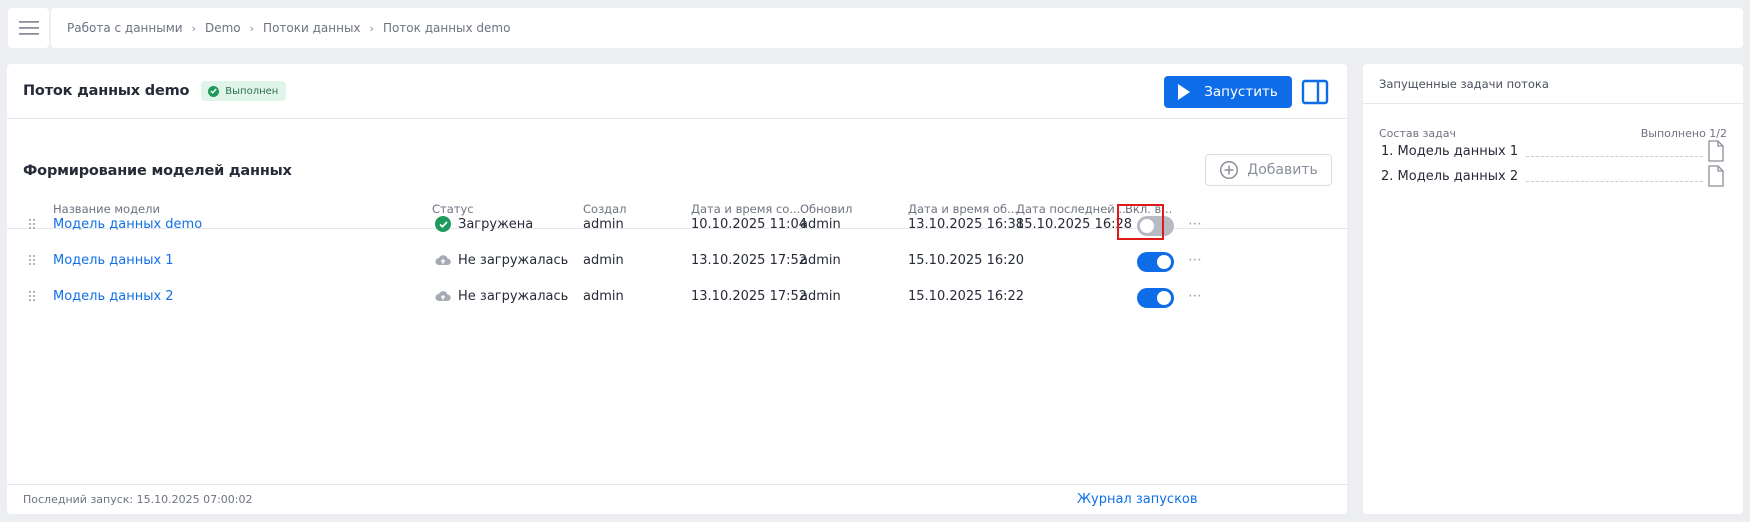 The width and height of the screenshot is (1750, 522). Describe the element at coordinates (749, 224) in the screenshot. I see `created-at-cell: 10.10.2025 11:04` at that location.